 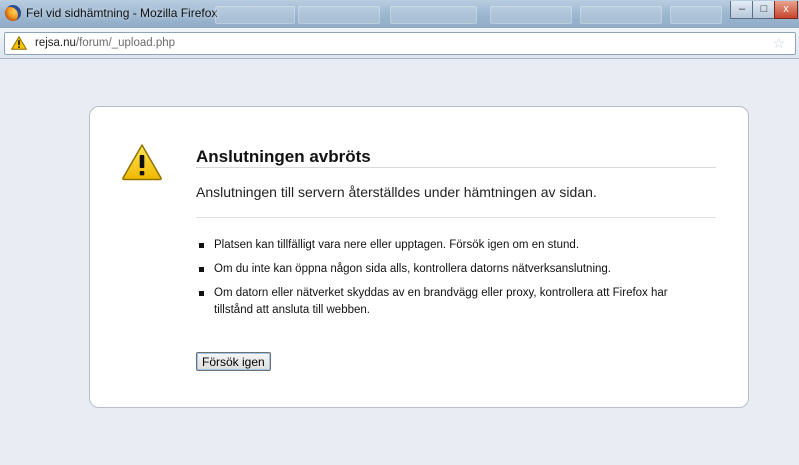 I want to click on firefox-icon, so click(x=13, y=13).